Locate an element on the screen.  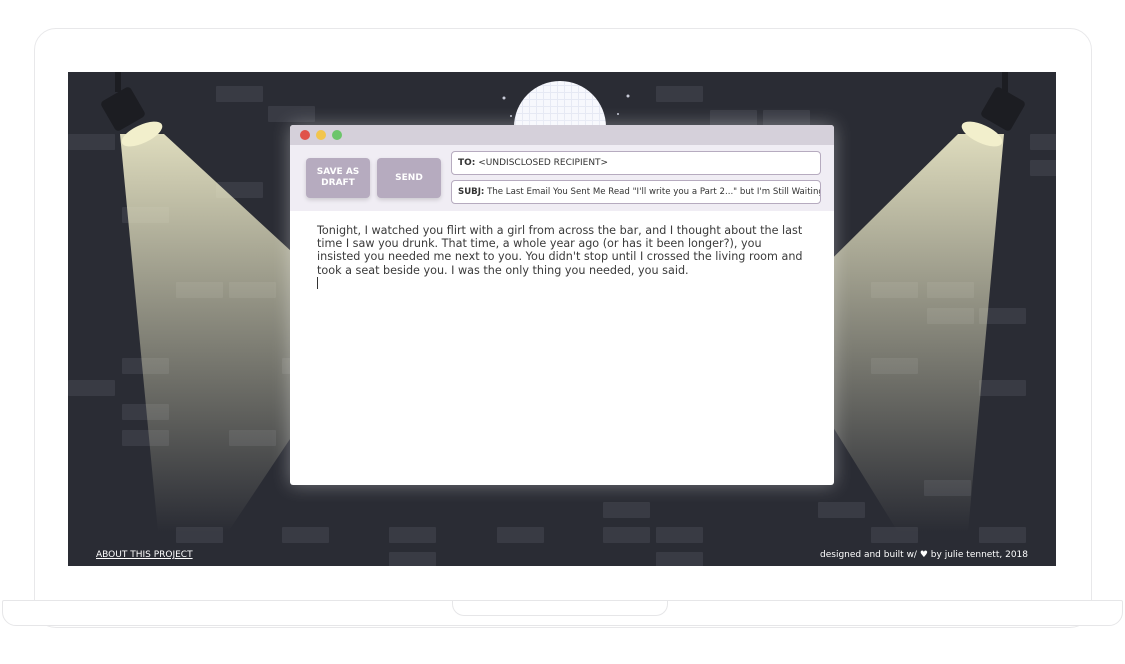
to-value: <UNDISCLOSED RECIPIENT> is located at coordinates (543, 163).